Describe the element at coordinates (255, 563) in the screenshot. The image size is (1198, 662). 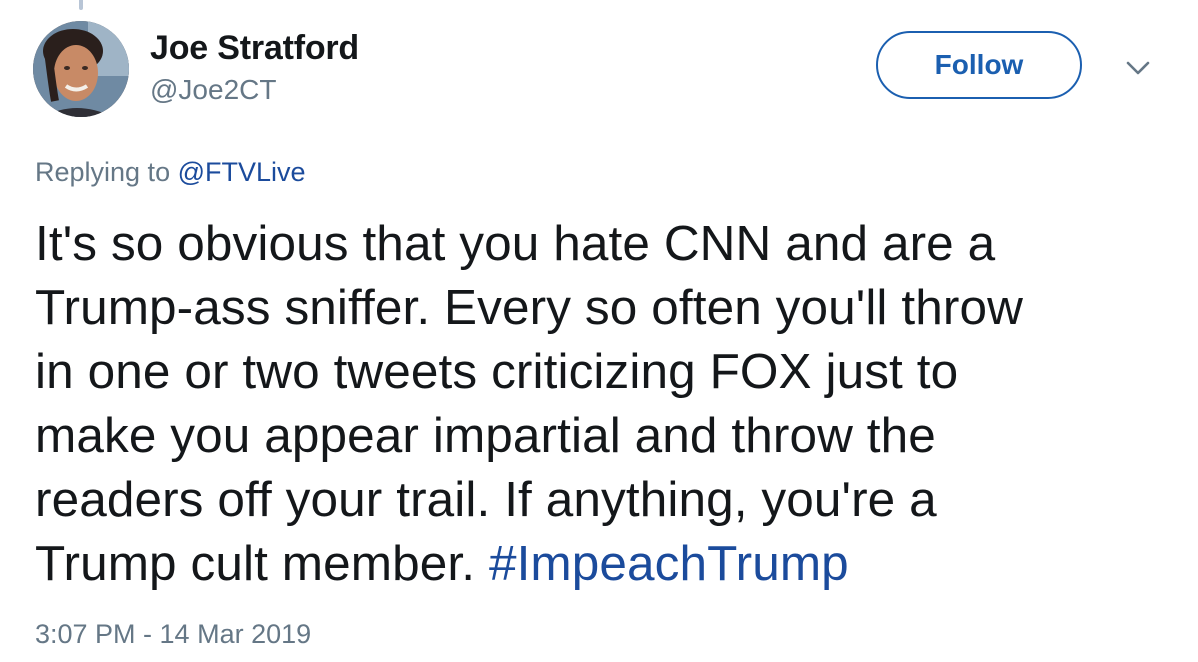
I see `tweet-line-text: Trump cult member.` at that location.